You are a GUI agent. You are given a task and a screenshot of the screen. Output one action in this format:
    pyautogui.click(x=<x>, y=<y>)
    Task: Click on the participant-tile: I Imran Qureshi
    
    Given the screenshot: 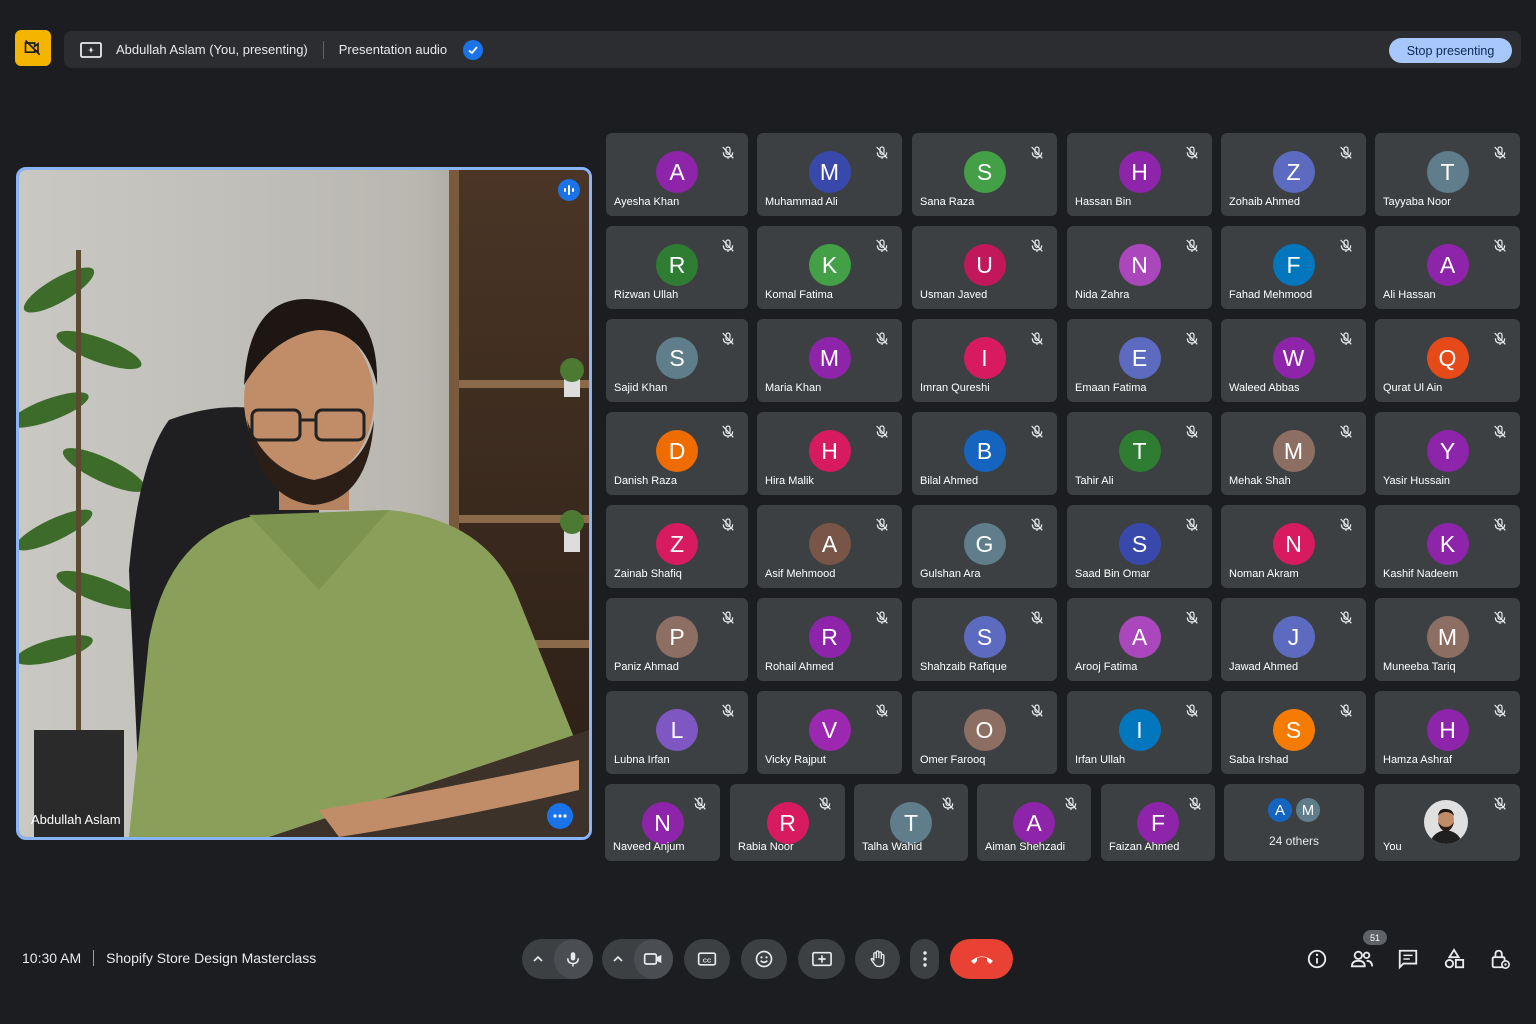 What is the action you would take?
    pyautogui.click(x=984, y=360)
    